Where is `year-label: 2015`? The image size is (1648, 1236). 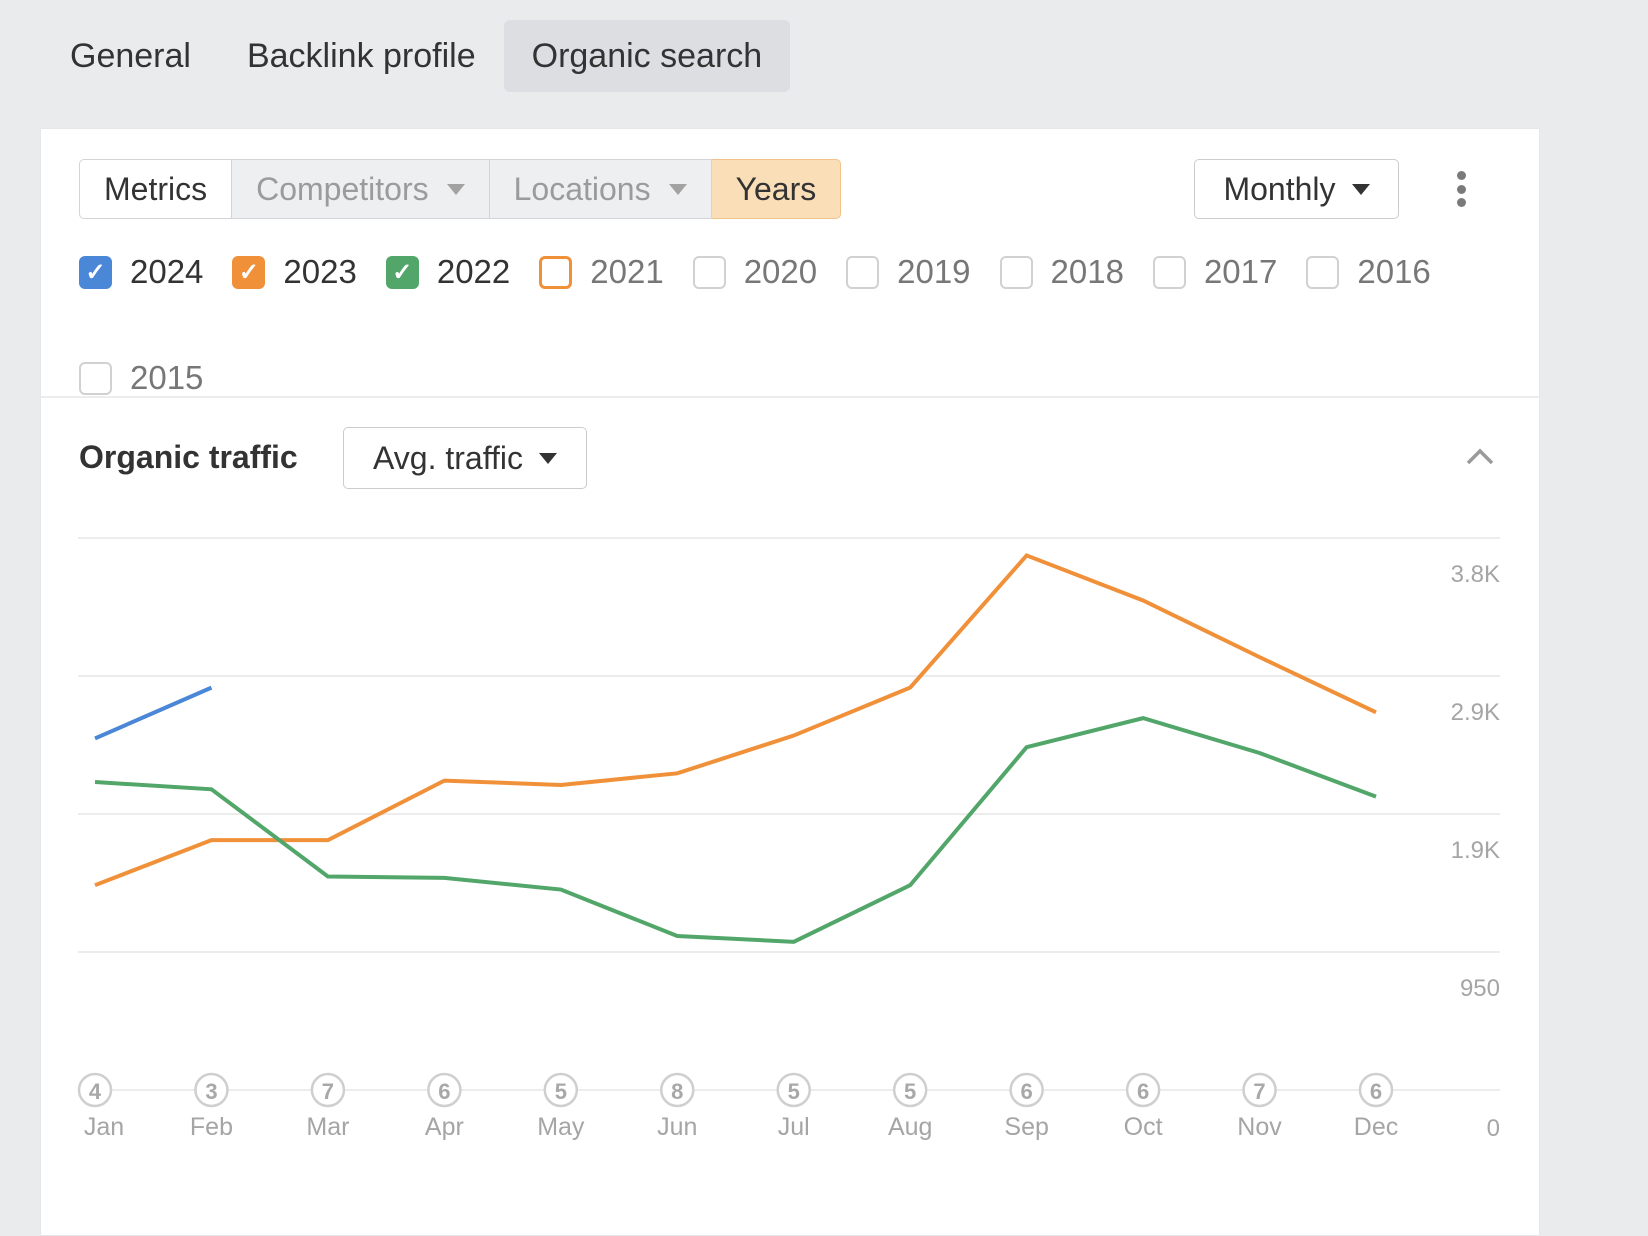
year-label: 2015 is located at coordinates (167, 377).